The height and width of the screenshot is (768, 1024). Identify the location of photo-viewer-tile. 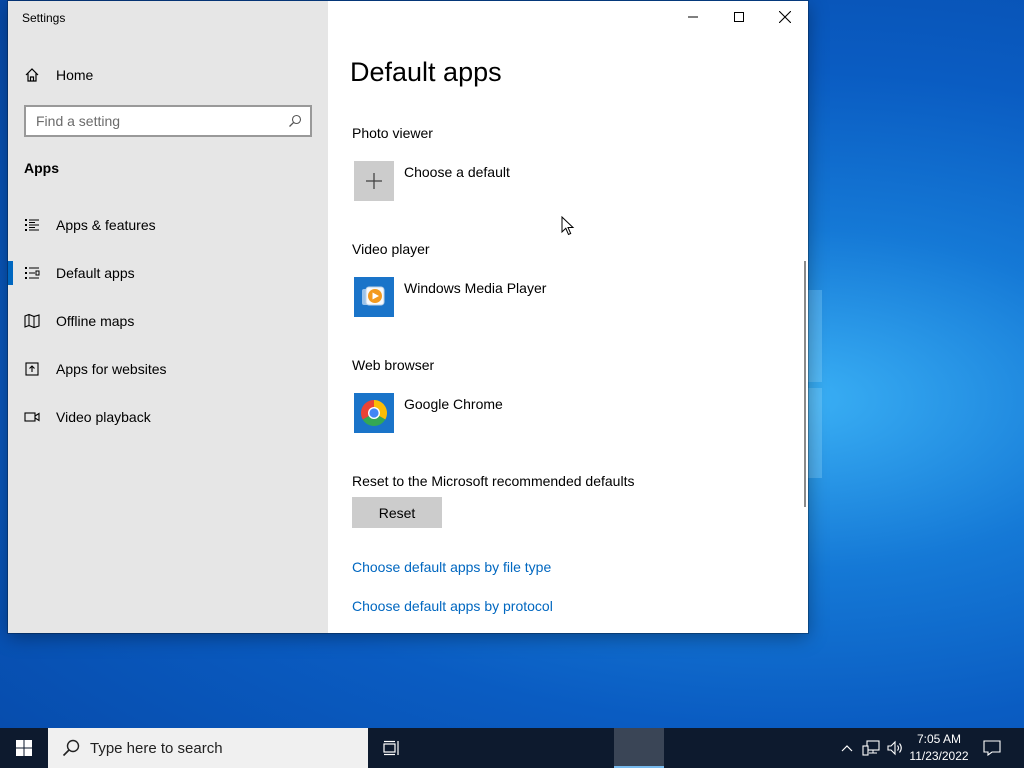
(374, 181).